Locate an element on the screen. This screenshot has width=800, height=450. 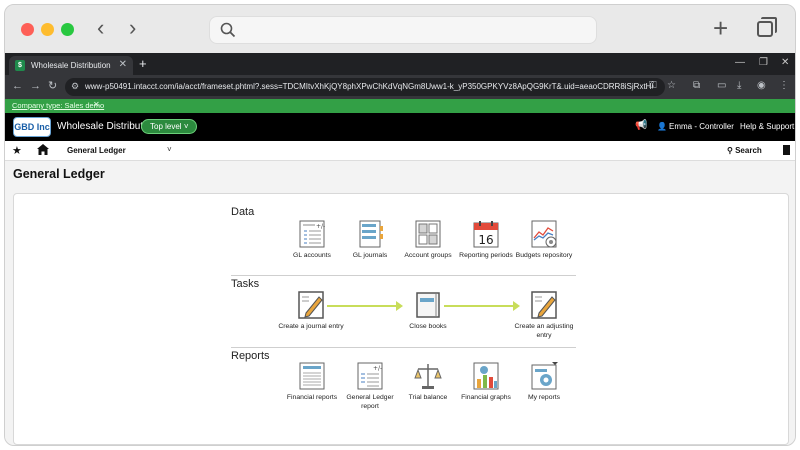
gl-report-item: +/- General Ledger report is located at coordinates (370, 386).